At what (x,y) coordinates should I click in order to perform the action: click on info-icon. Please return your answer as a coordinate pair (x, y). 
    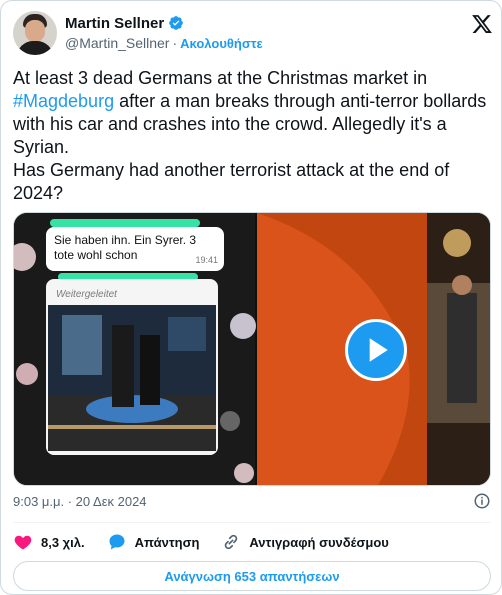
    Looking at the image, I should click on (482, 501).